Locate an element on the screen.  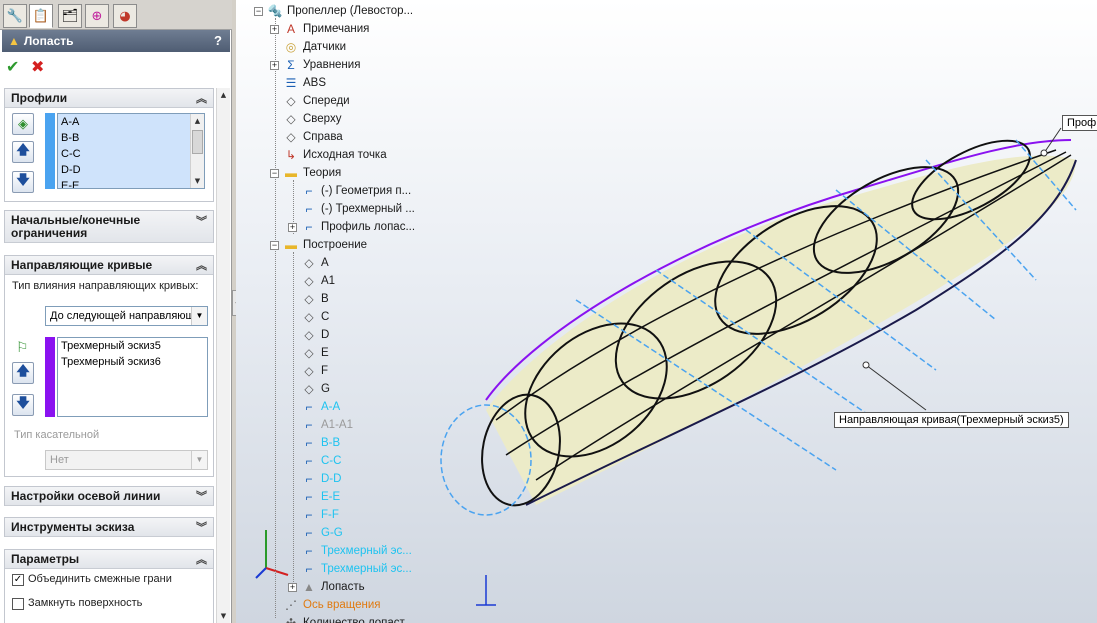
tree-item: ⌐ A-A is located at coordinates (314, 407).